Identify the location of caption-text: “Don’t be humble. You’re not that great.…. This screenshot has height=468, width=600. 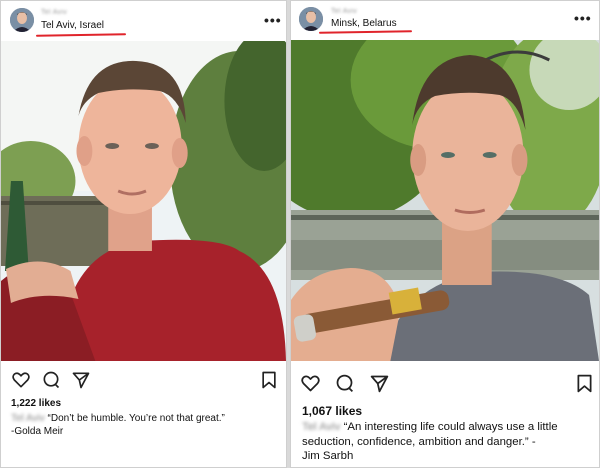
(136, 418).